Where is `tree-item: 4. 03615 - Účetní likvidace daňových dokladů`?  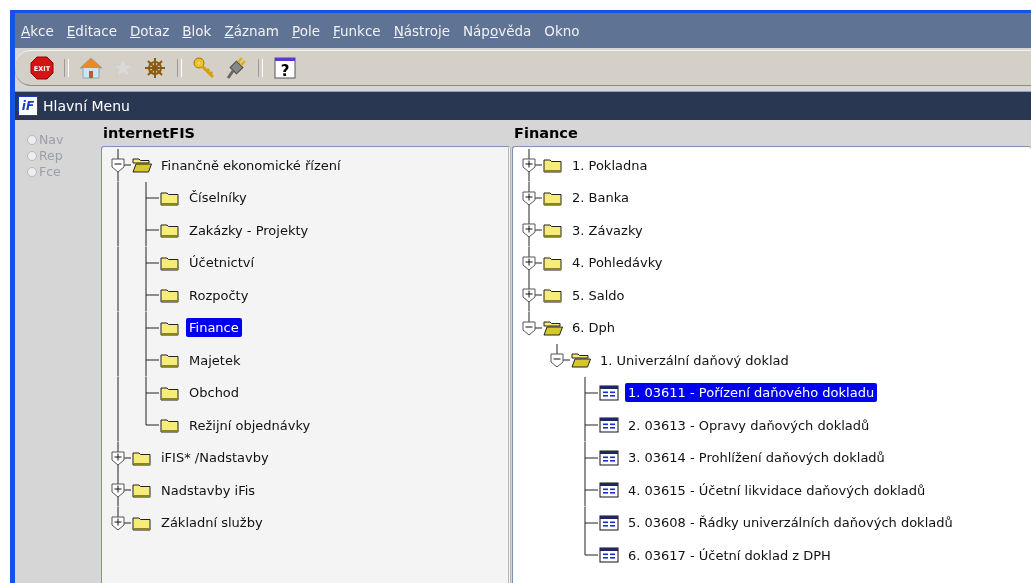
tree-item: 4. 03615 - Účetní likvidace daňových dokladů is located at coordinates (777, 490).